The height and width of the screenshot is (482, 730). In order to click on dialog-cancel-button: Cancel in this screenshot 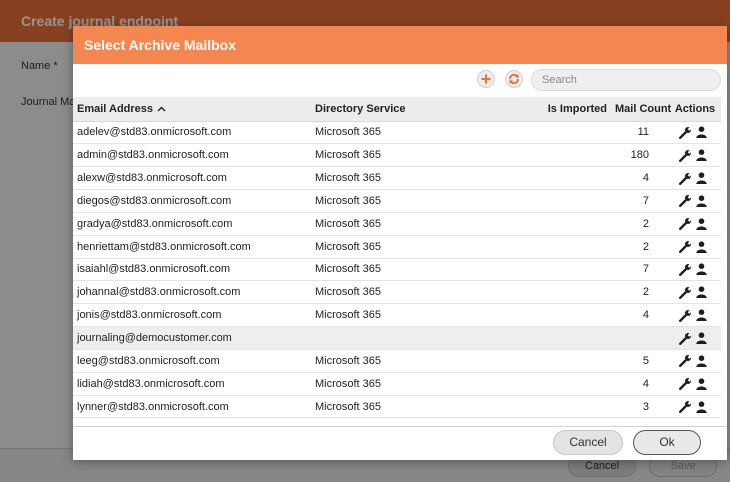, I will do `click(588, 442)`.